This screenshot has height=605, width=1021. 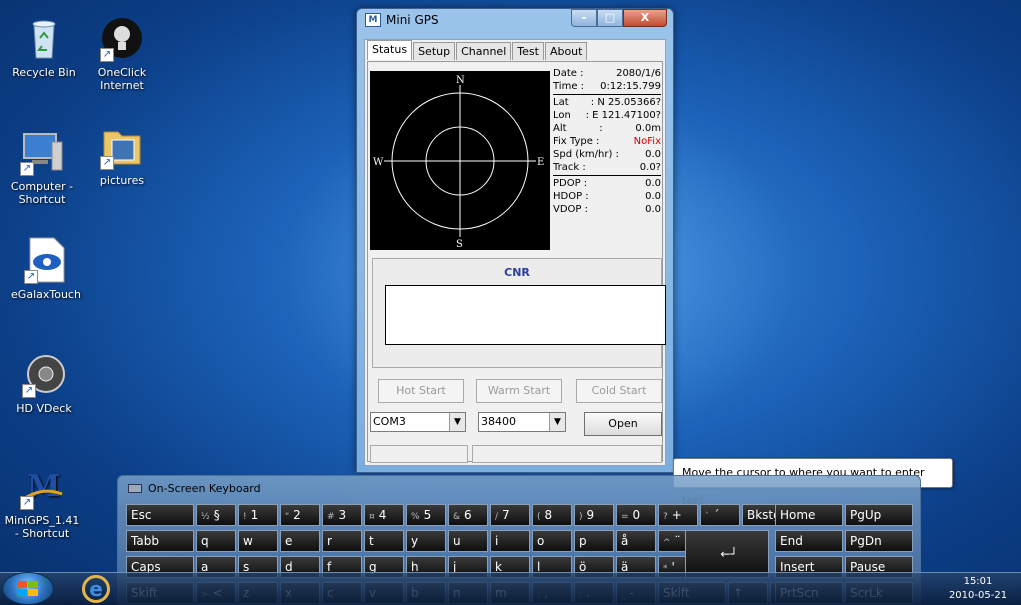 I want to click on osk-title-bar: On-Screen Keyboard, so click(x=194, y=488).